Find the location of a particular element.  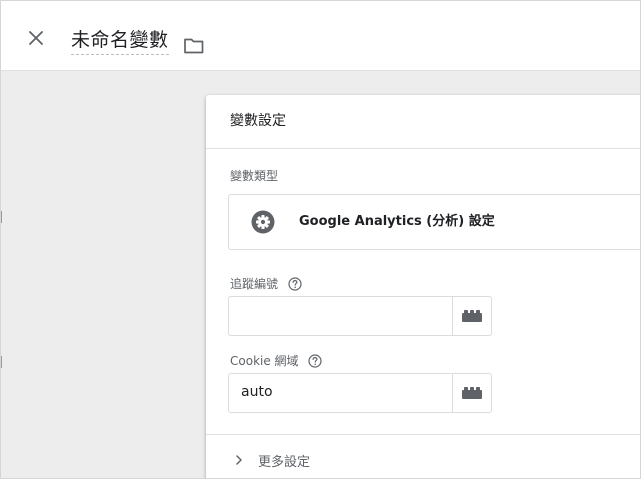

tracking-id-group is located at coordinates (360, 316).